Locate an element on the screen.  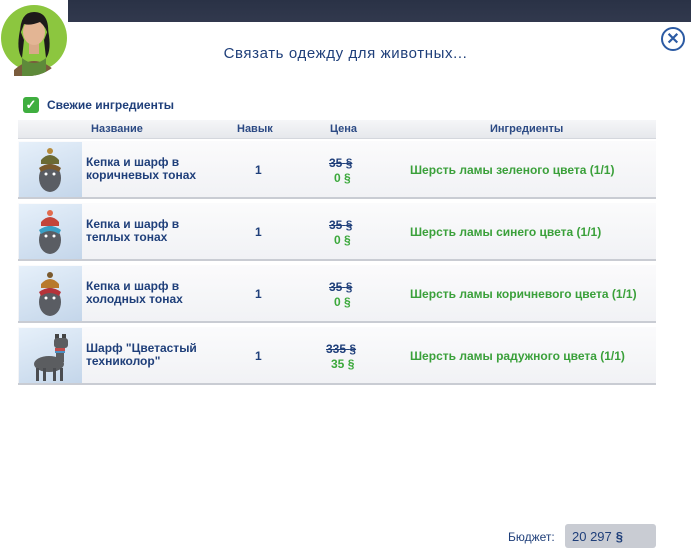
recipe-name: Кепка и шарф в теплых тонах is located at coordinates (133, 230).